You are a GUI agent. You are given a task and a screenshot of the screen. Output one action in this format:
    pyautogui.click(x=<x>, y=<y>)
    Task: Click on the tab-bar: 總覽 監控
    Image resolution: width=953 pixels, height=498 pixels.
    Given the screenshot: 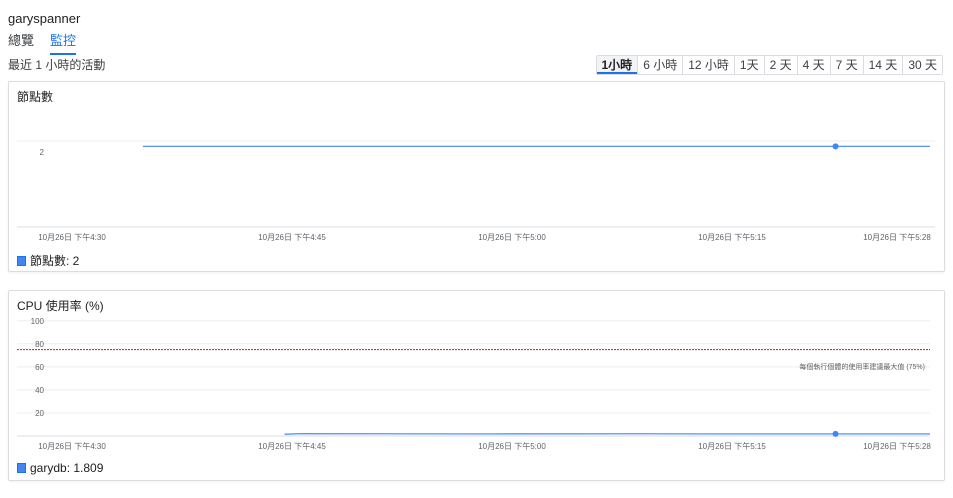 What is the action you would take?
    pyautogui.click(x=50, y=42)
    